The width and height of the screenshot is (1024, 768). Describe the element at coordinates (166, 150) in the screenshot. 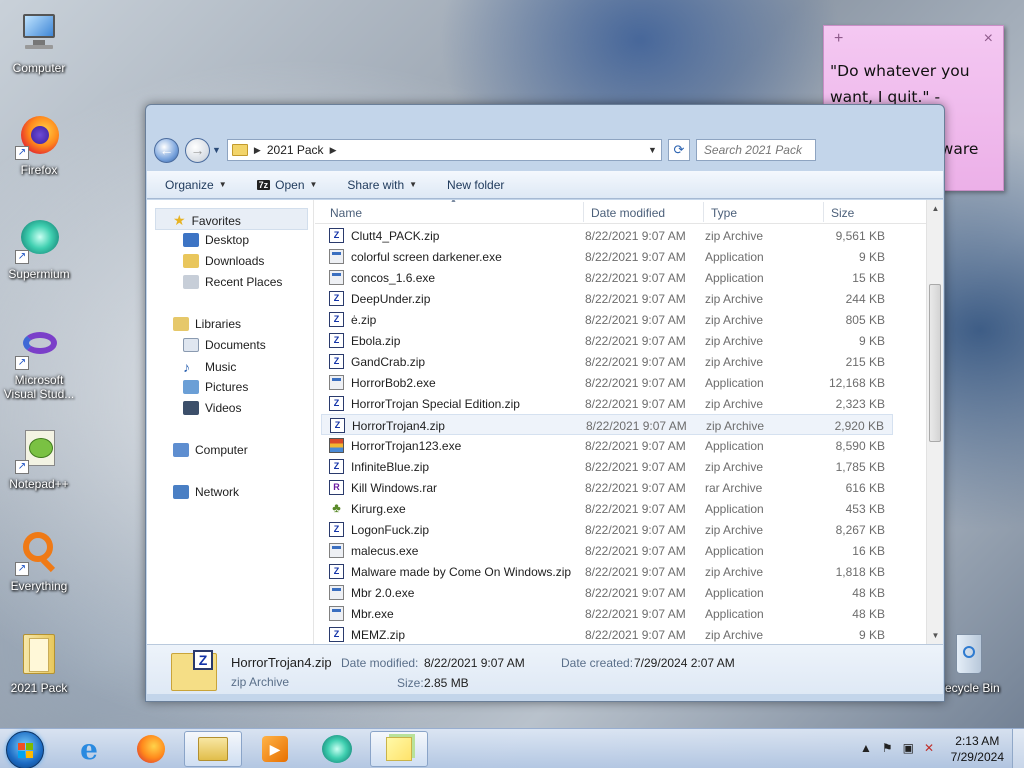

I see `back-button: ←` at that location.